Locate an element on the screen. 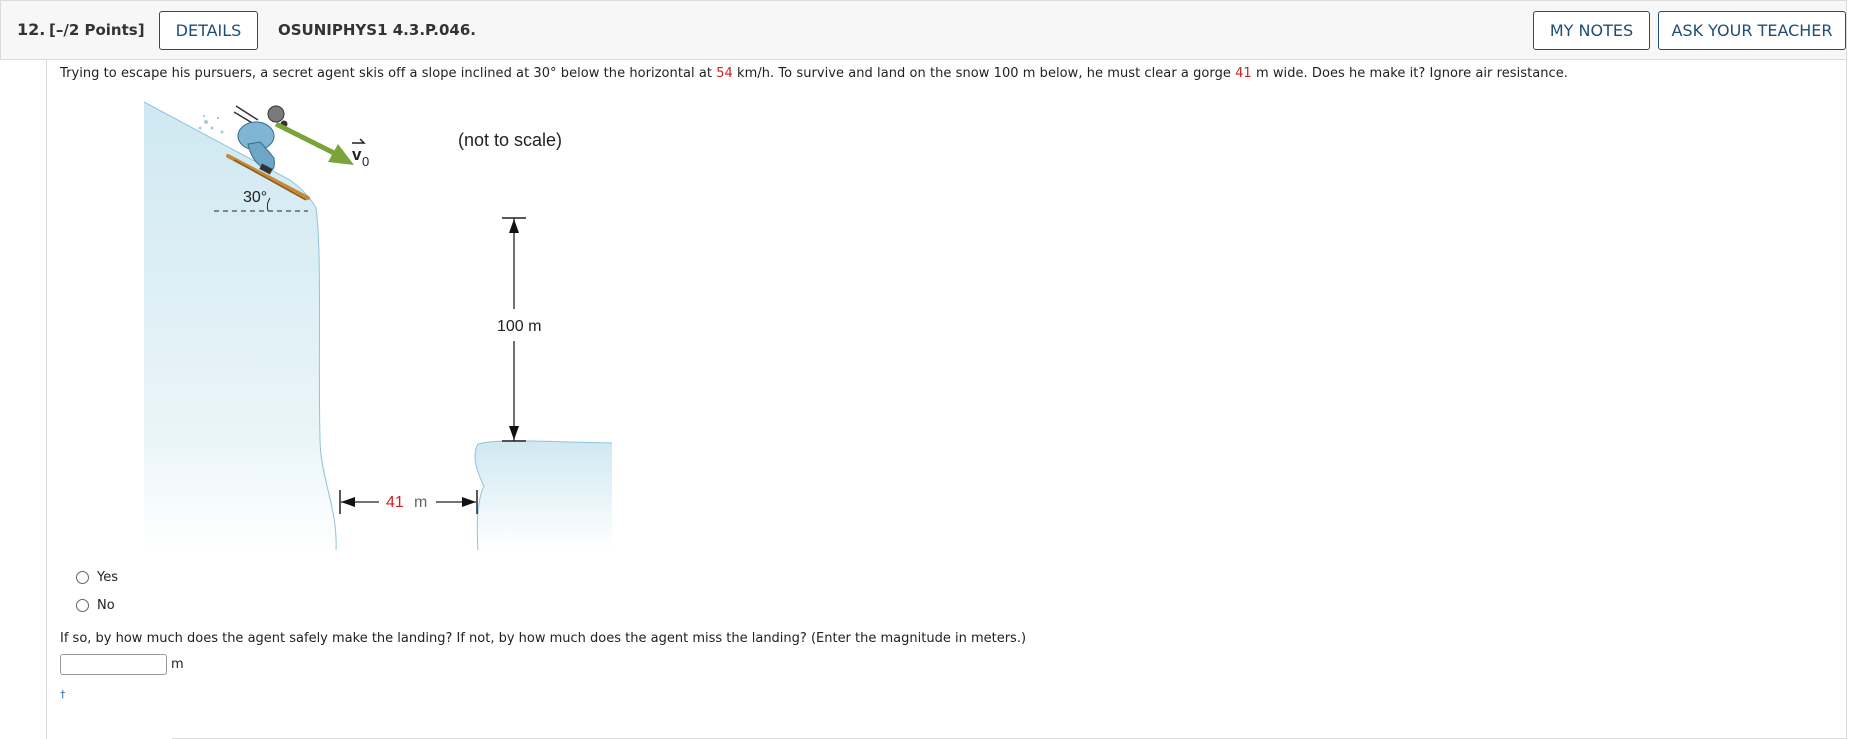 The height and width of the screenshot is (739, 1856). gap-value: 41 is located at coordinates (395, 502).